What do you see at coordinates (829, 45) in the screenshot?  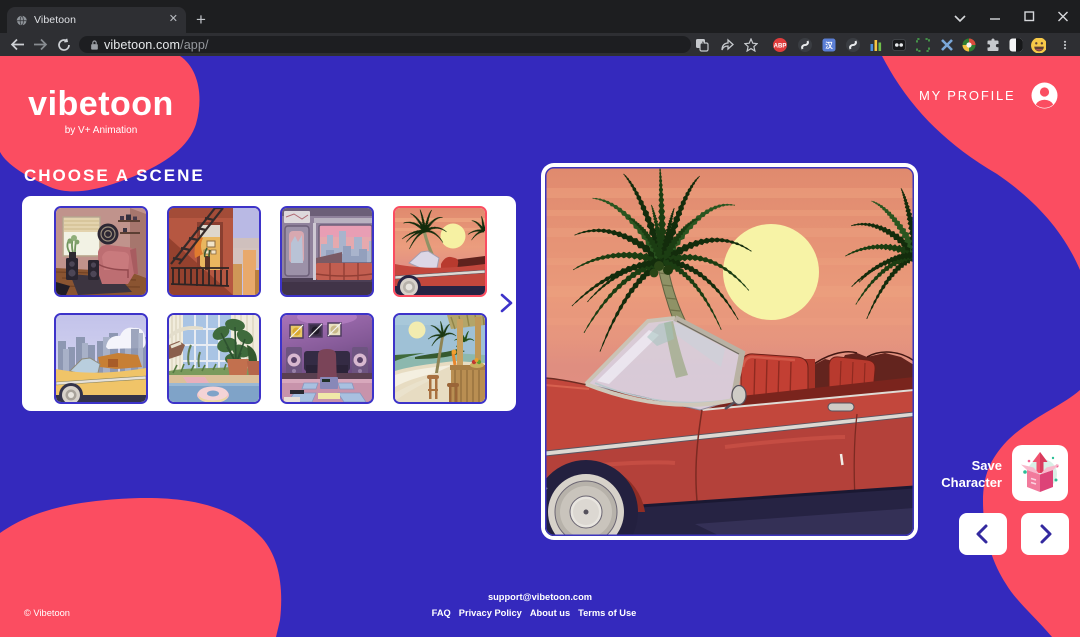 I see `svg-text: 汉` at bounding box center [829, 45].